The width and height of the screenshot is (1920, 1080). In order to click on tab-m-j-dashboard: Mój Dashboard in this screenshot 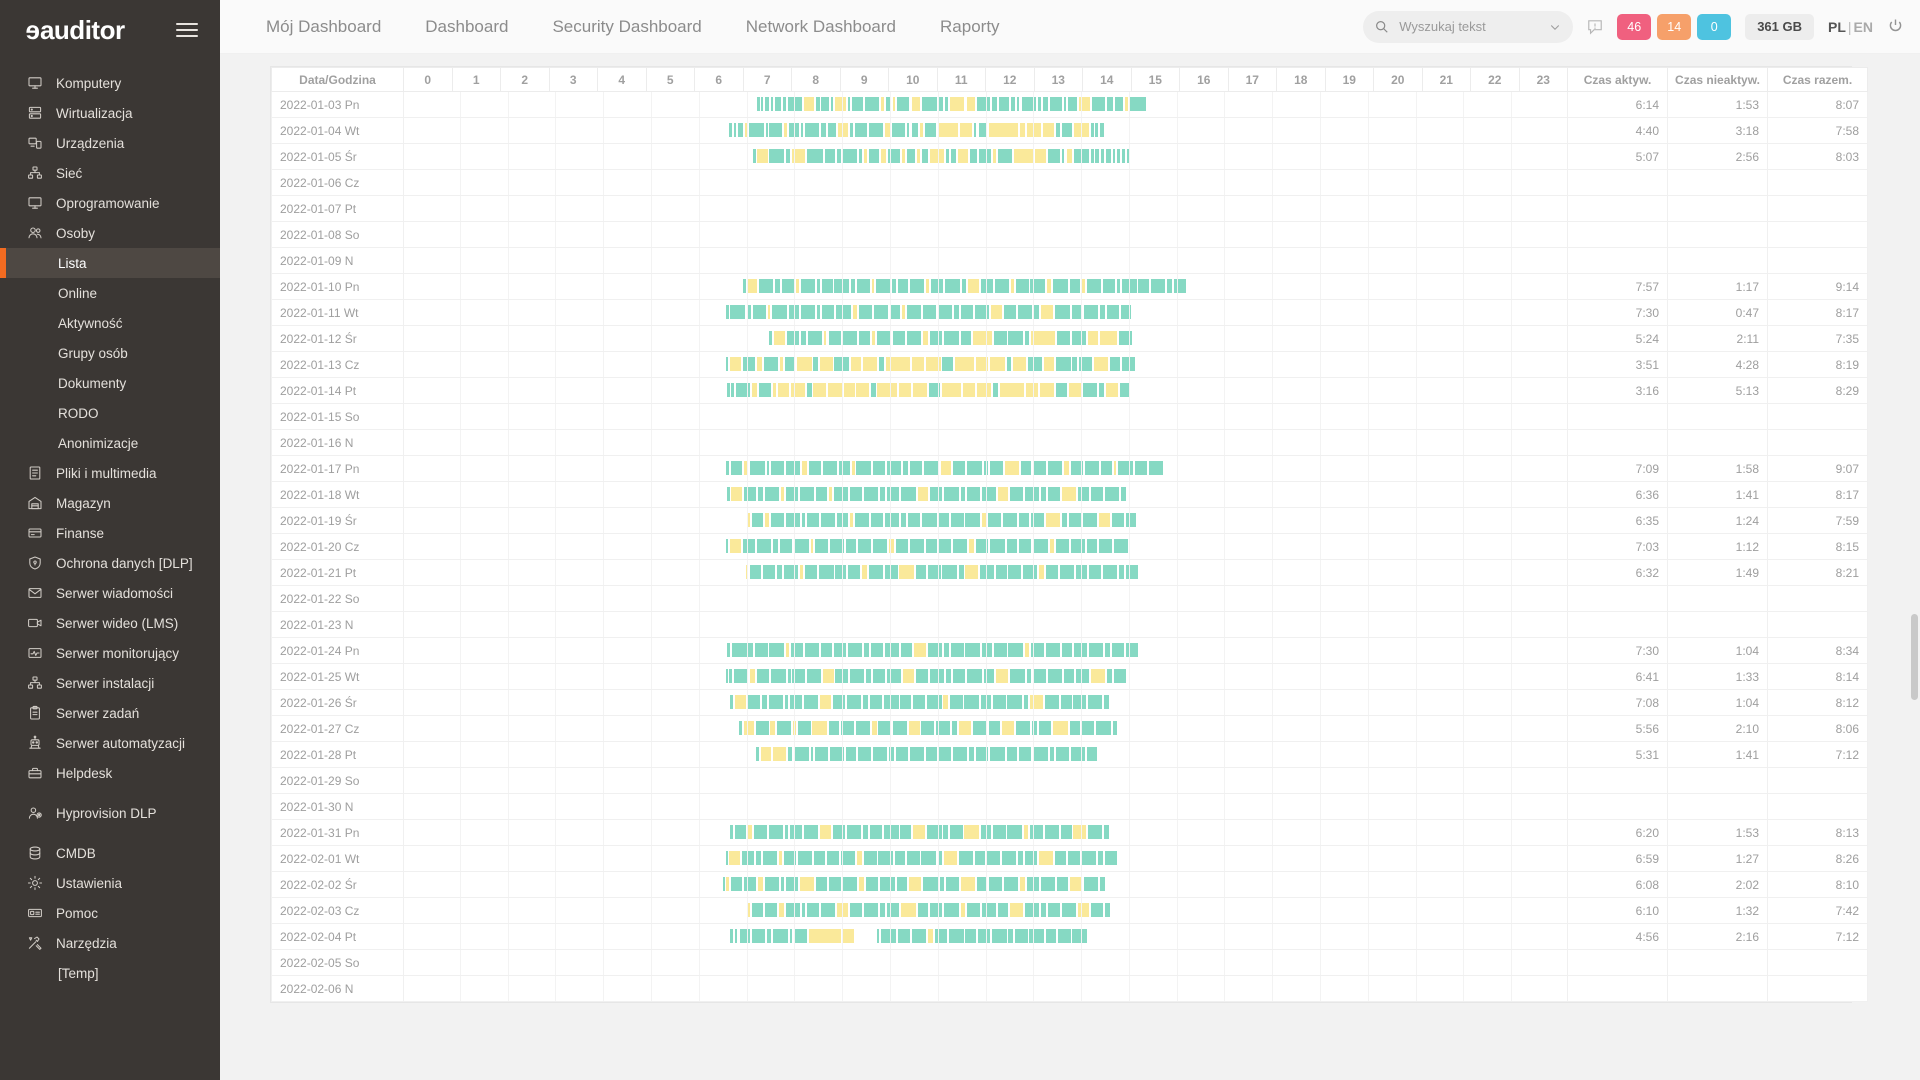, I will do `click(323, 27)`.